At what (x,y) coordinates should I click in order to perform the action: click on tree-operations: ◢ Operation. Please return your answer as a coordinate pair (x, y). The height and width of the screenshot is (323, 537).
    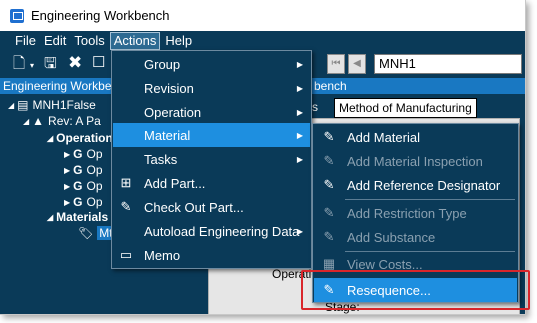
    Looking at the image, I should click on (80, 138).